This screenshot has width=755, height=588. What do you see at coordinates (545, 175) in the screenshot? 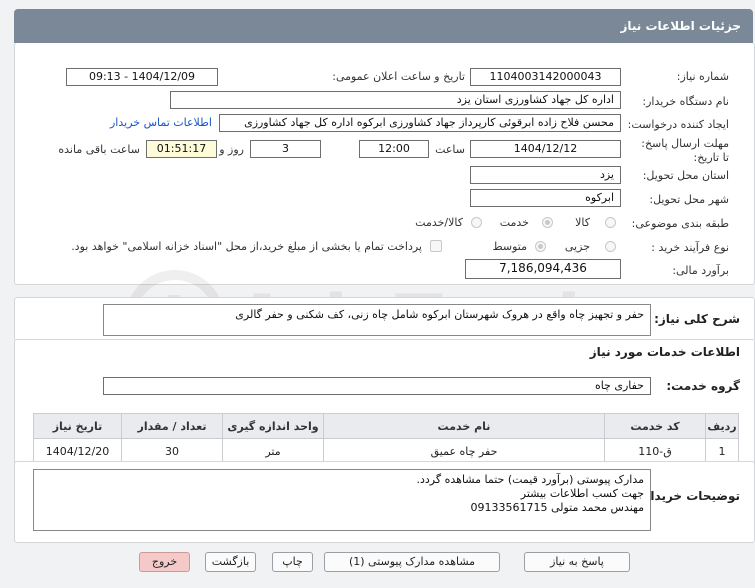
I see `province-field: یزد` at bounding box center [545, 175].